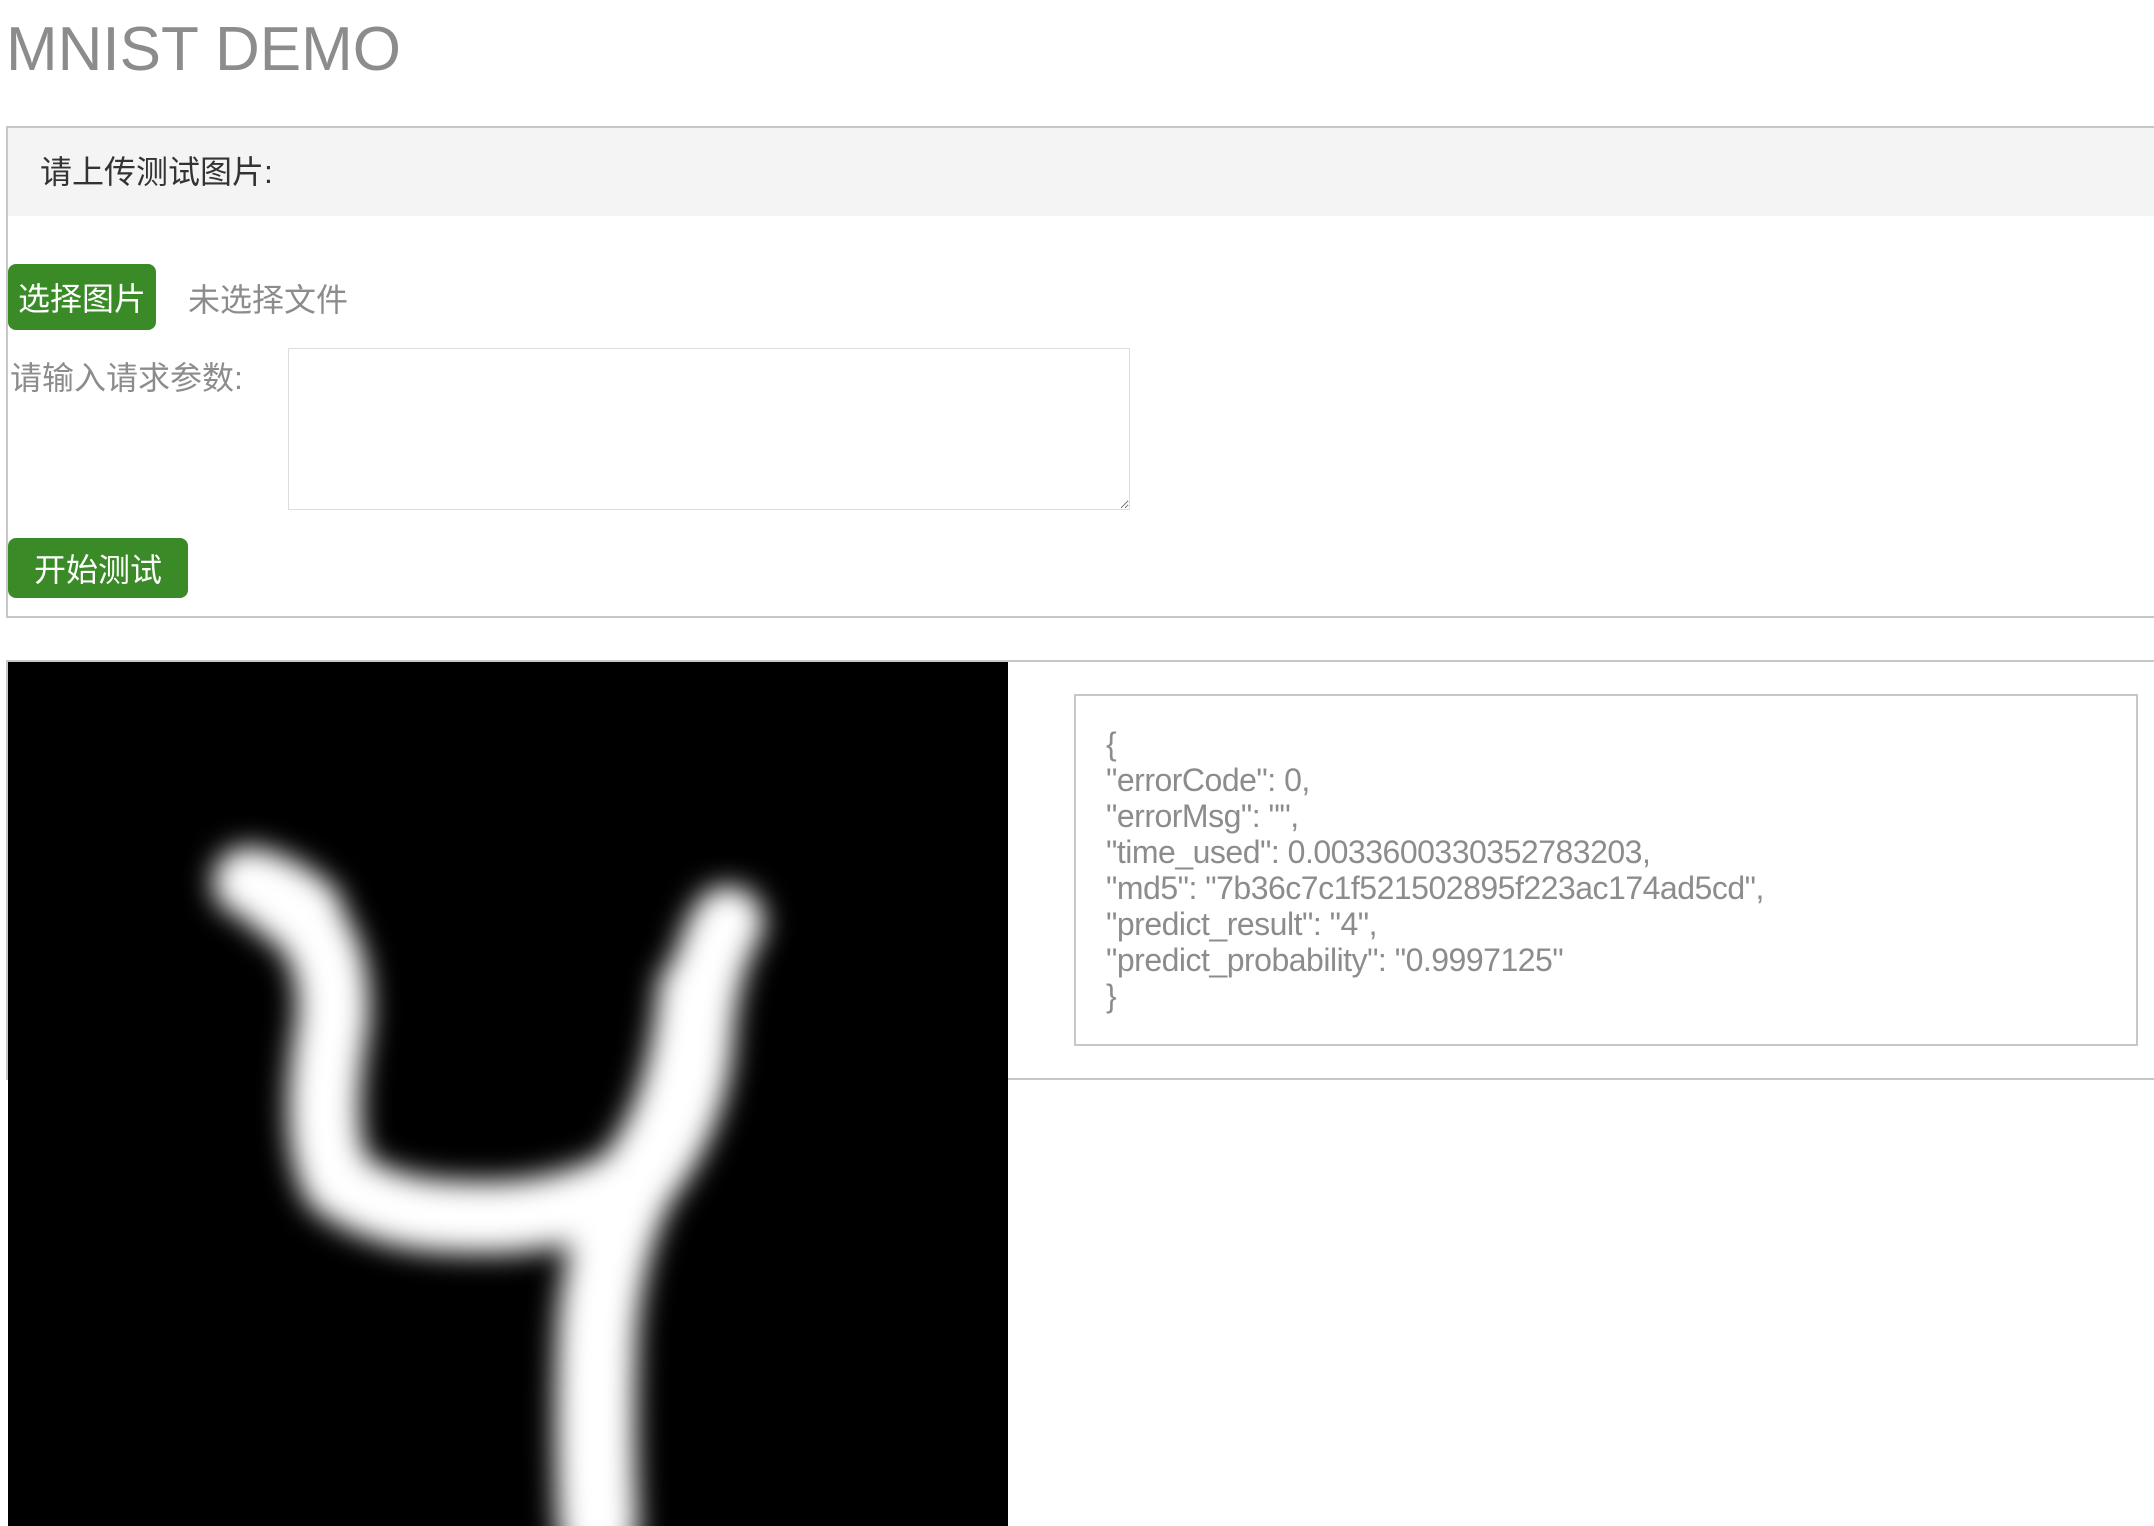 The height and width of the screenshot is (1526, 2154). Describe the element at coordinates (1335, 960) in the screenshot. I see `json-line: "predict_probability": "0.9997125"` at that location.